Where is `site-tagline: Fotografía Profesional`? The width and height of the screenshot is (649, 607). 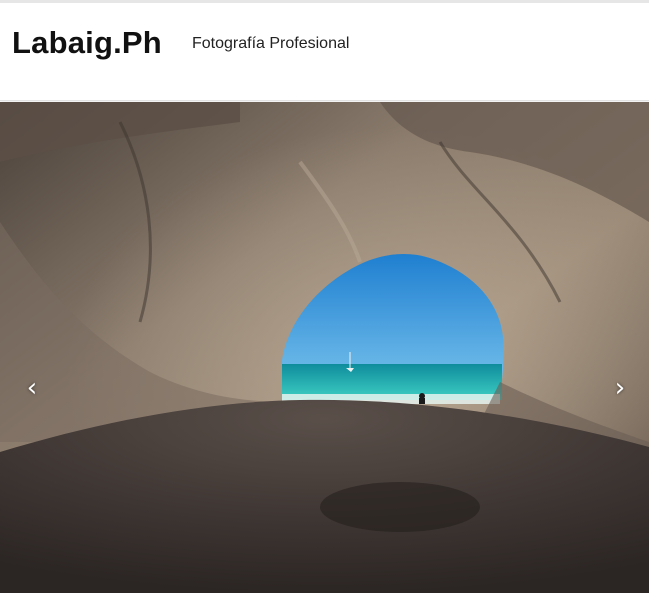 site-tagline: Fotografía Profesional is located at coordinates (271, 43).